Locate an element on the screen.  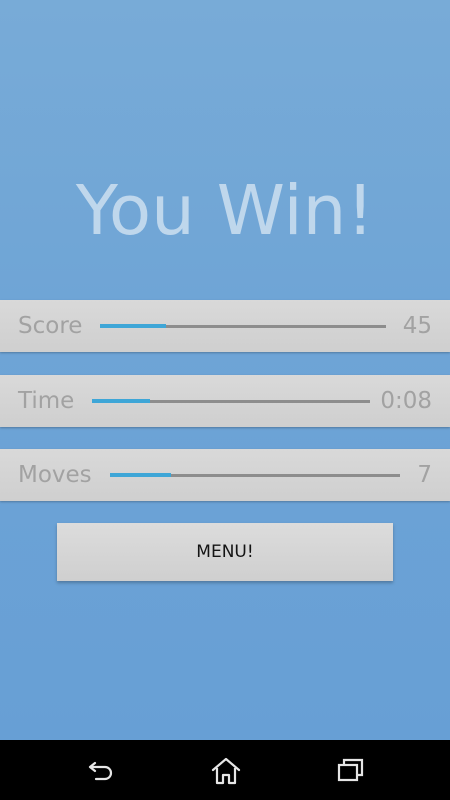
recent-apps-icon is located at coordinates (350, 770).